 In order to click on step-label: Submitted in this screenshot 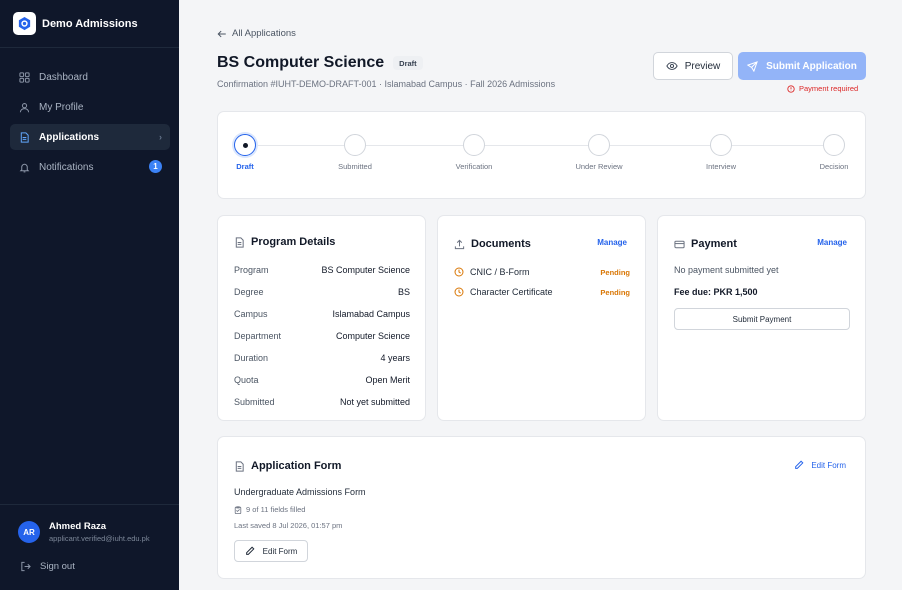, I will do `click(355, 166)`.